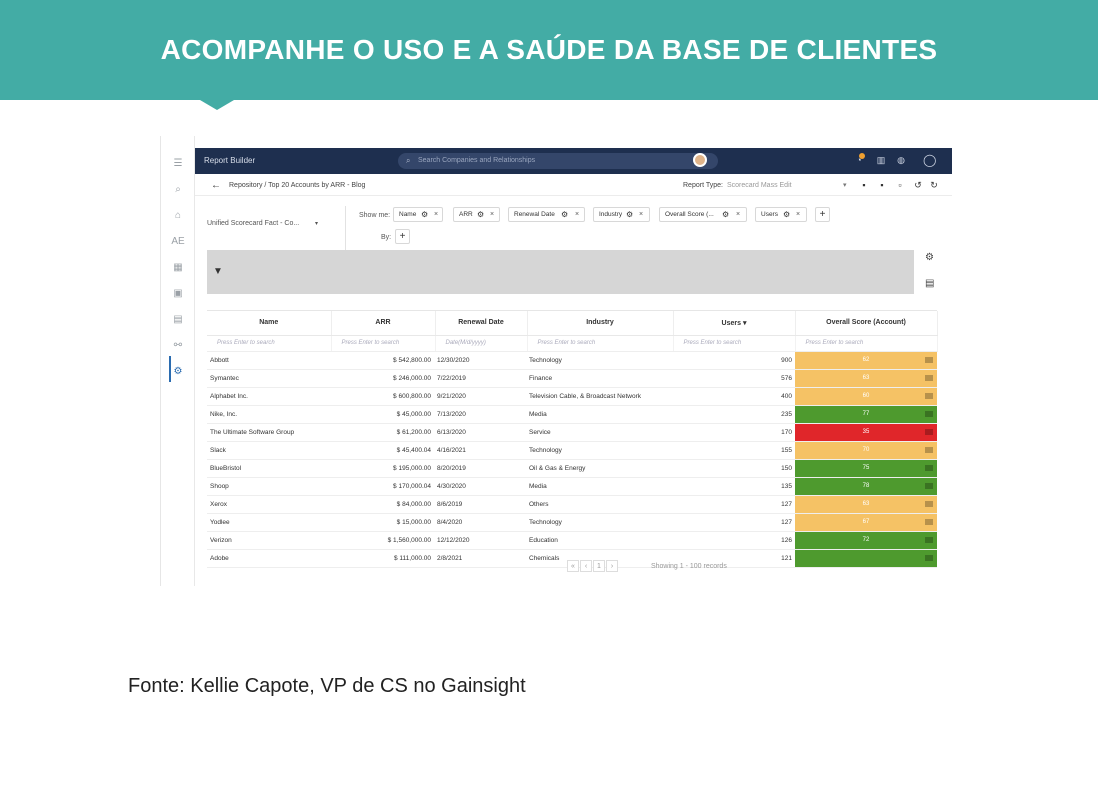  Describe the element at coordinates (703, 214) in the screenshot. I see `field-chip-overall-score: Overall Score (... ⚙ ×` at that location.